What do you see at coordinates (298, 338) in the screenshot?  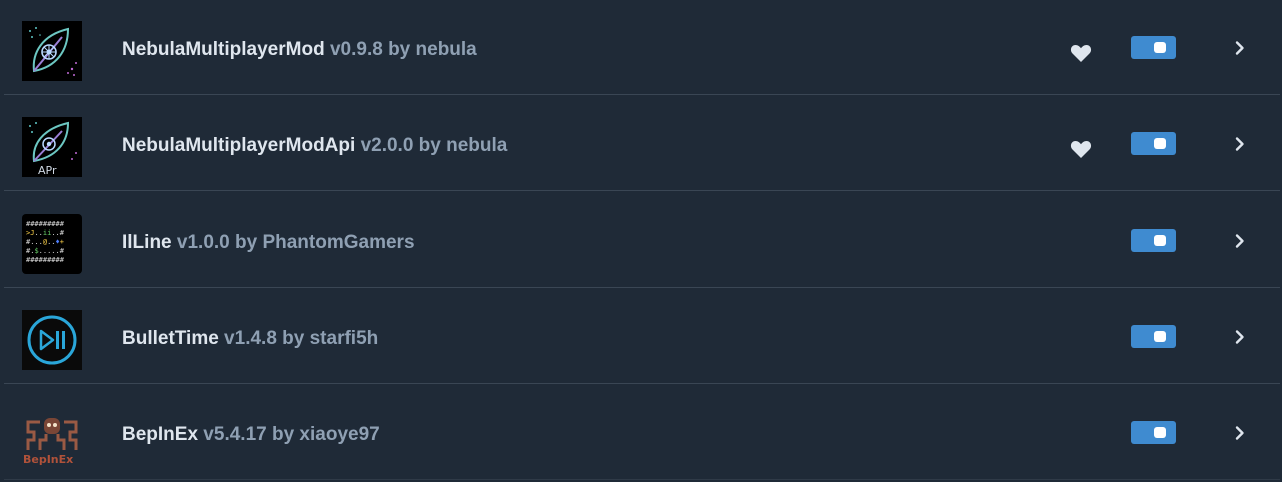 I see `mod-version-author: v1.4.8 by starfi5h` at bounding box center [298, 338].